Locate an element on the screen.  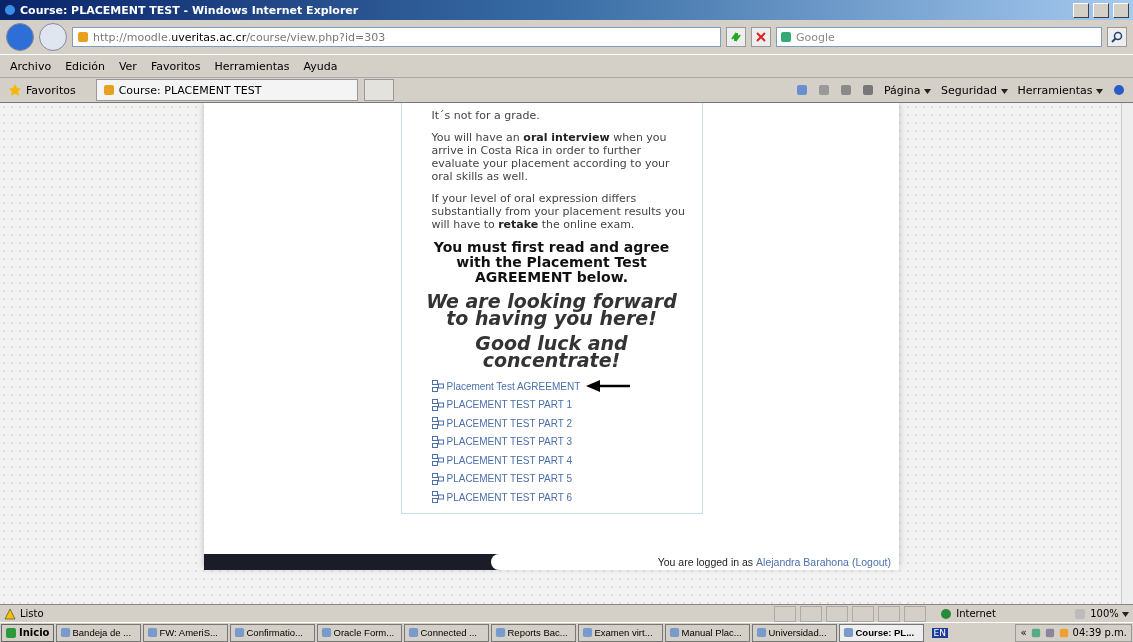
wish-heading: Good luck and concentrate! is located at coordinates (551, 352).